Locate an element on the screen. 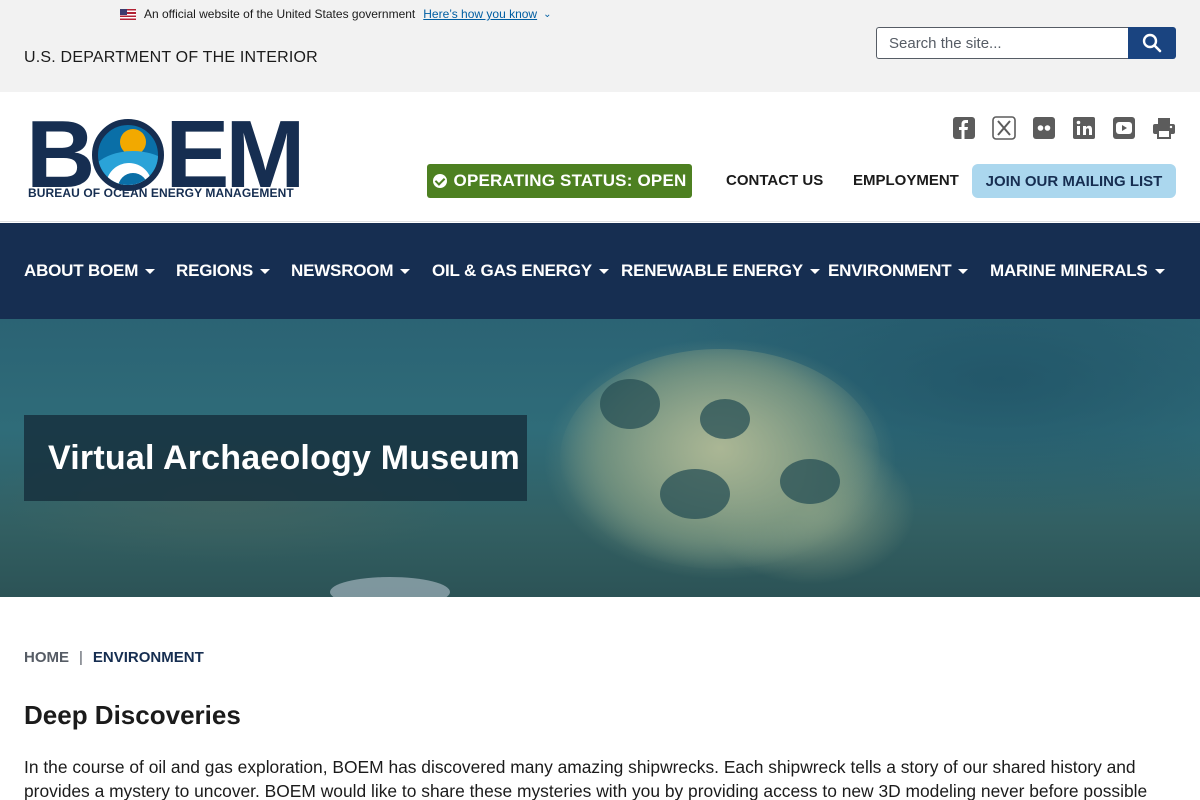 This screenshot has height=800, width=1200. operating-status-button: OPERATING STATUS: OPEN is located at coordinates (559, 181).